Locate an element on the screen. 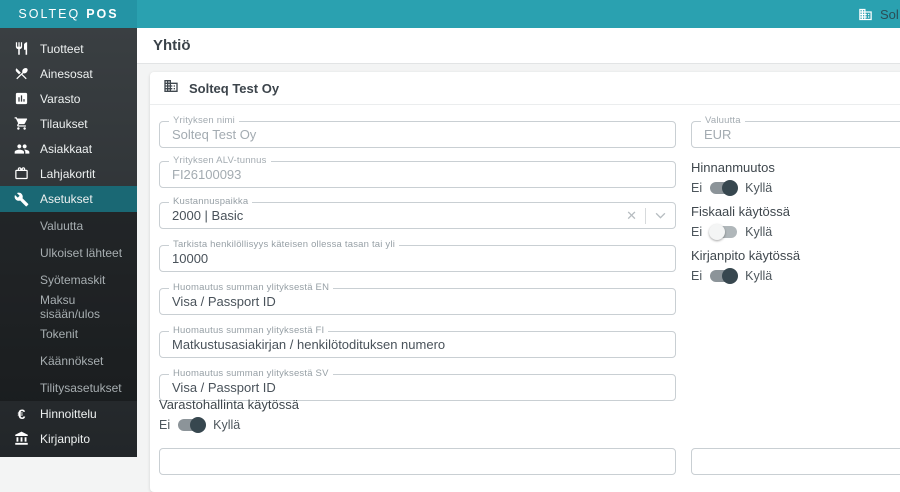 The width and height of the screenshot is (900, 492). toggle-label: Kirjanpito käytössä is located at coordinates (746, 255).